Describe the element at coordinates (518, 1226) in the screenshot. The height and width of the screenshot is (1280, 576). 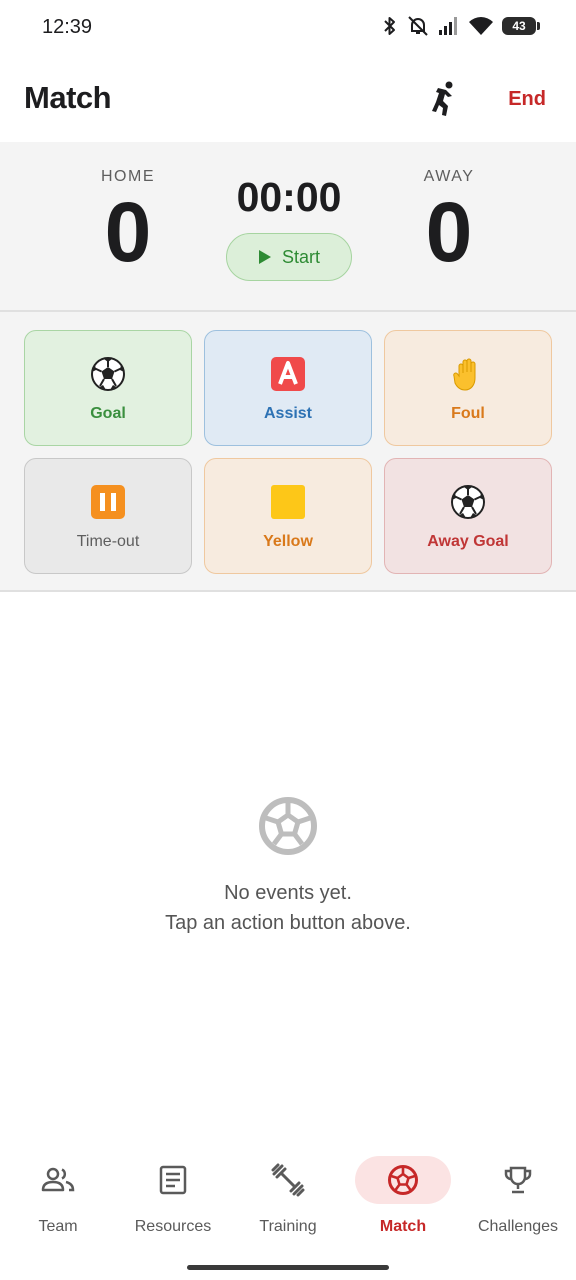
I see `nav-label-challenges: Challenges` at that location.